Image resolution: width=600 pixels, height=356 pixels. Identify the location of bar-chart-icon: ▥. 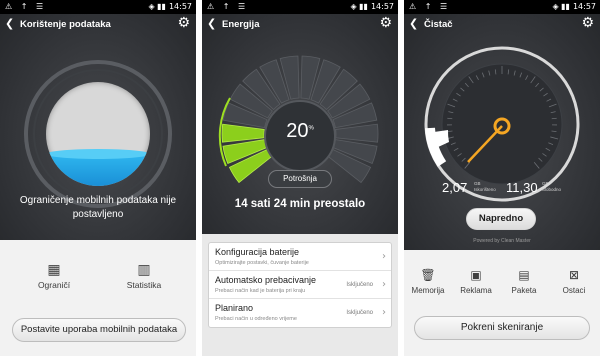
(144, 270).